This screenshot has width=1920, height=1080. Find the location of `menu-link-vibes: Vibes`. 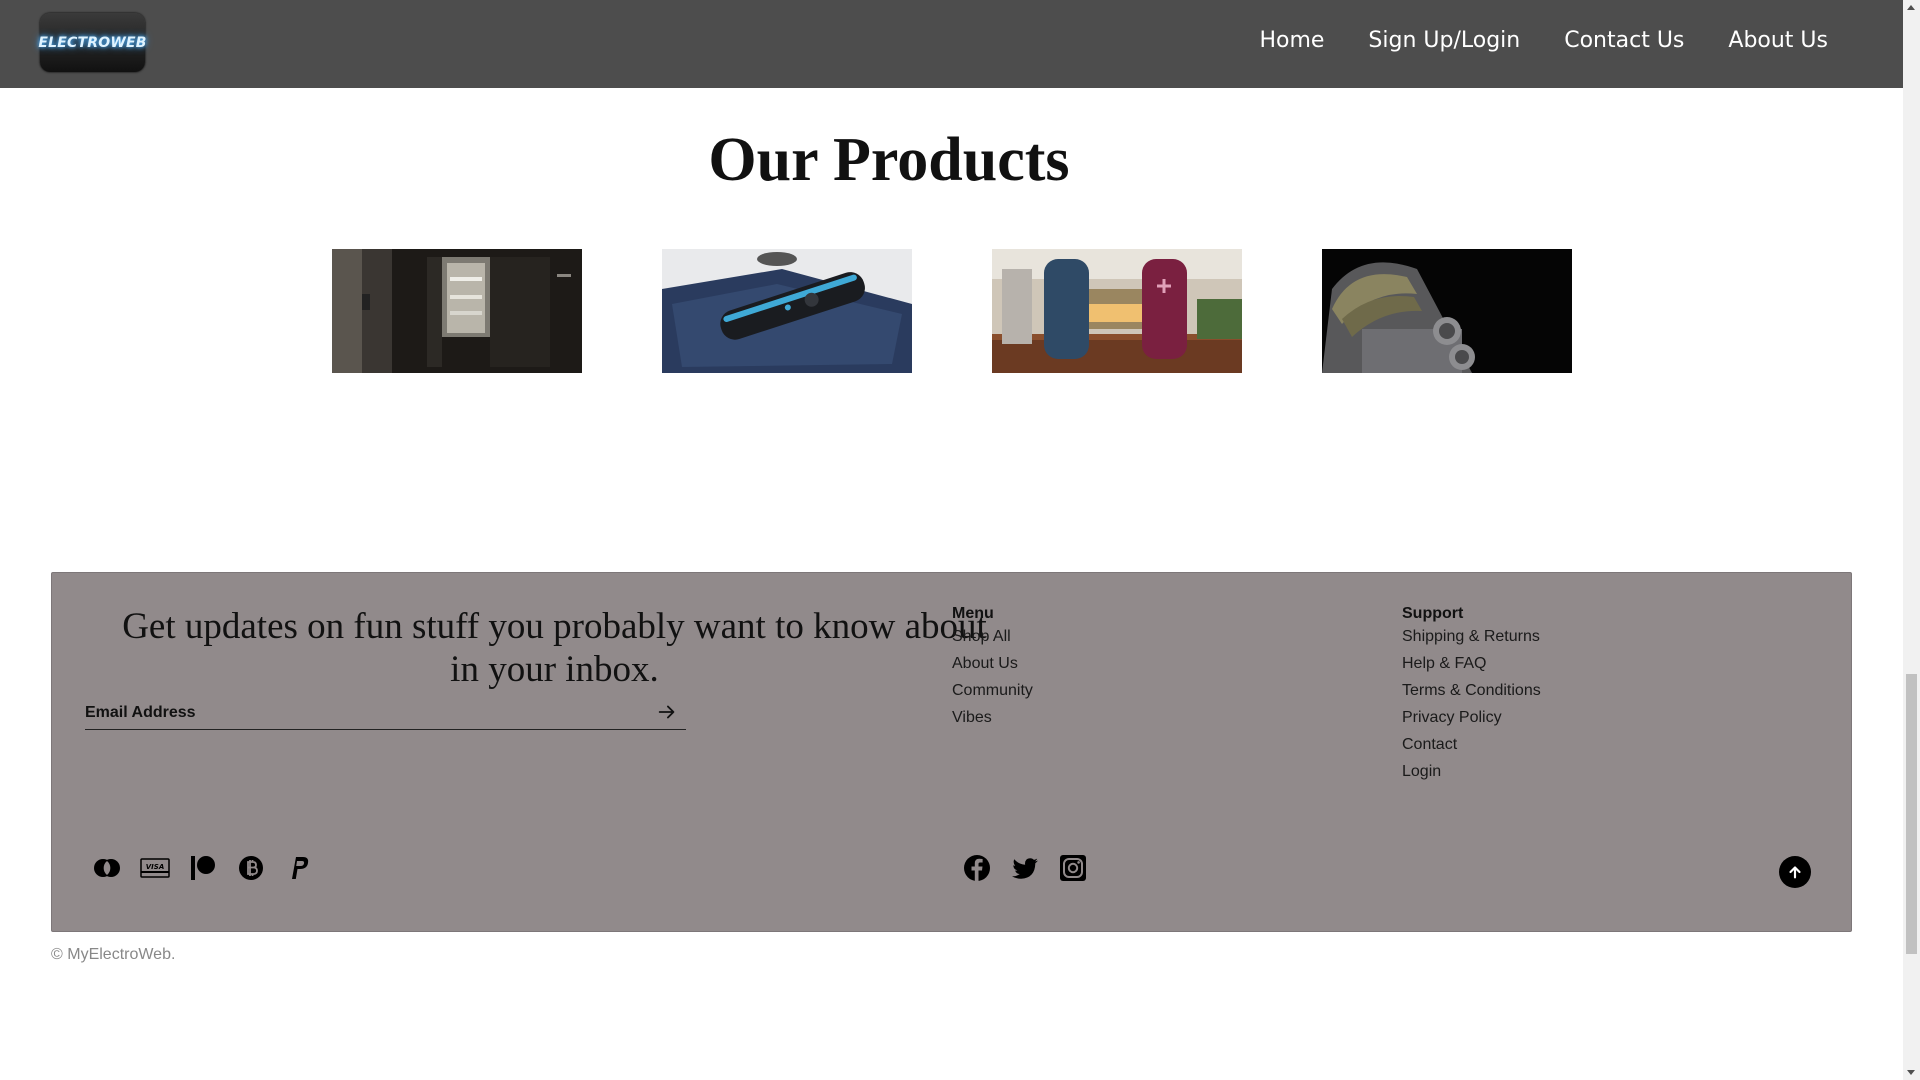

menu-link-vibes: Vibes is located at coordinates (992, 717).